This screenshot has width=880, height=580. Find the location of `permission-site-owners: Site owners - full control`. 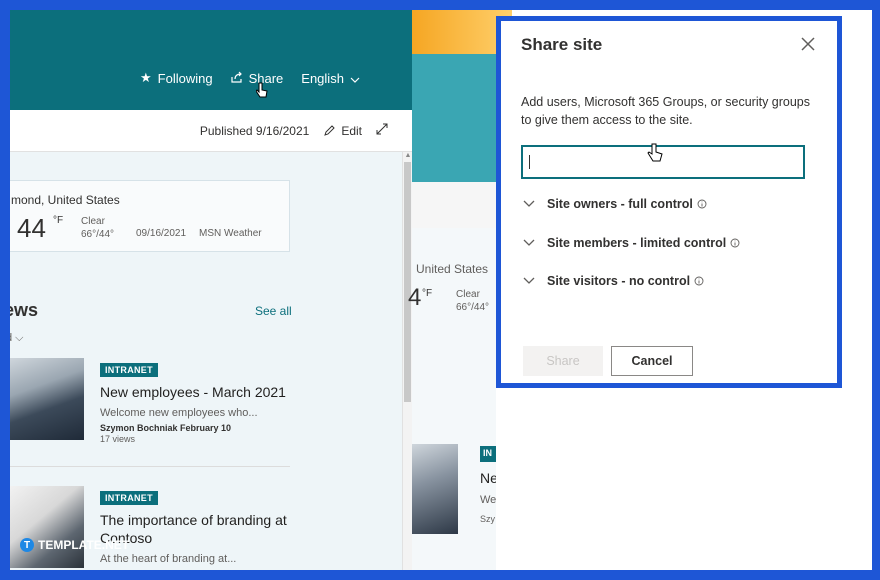

permission-site-owners: Site owners - full control is located at coordinates (615, 204).